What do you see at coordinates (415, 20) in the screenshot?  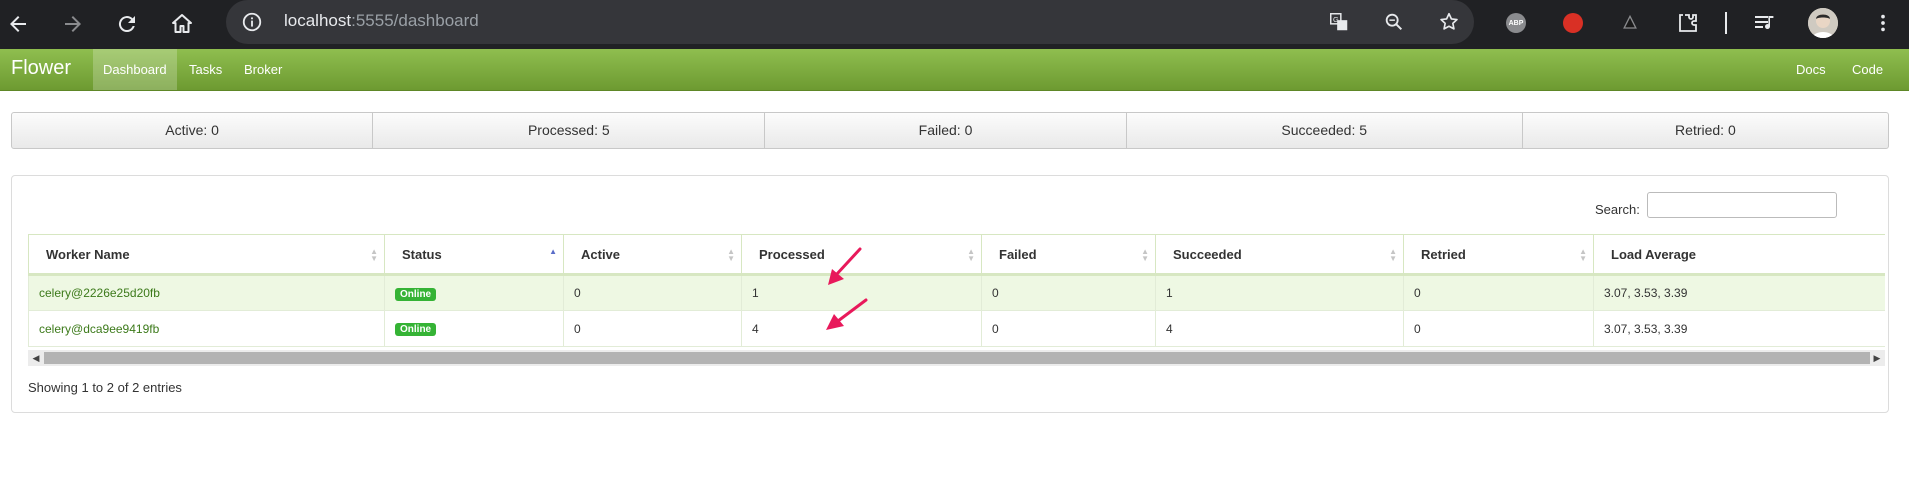 I see `url-path: :5555/dashboard` at bounding box center [415, 20].